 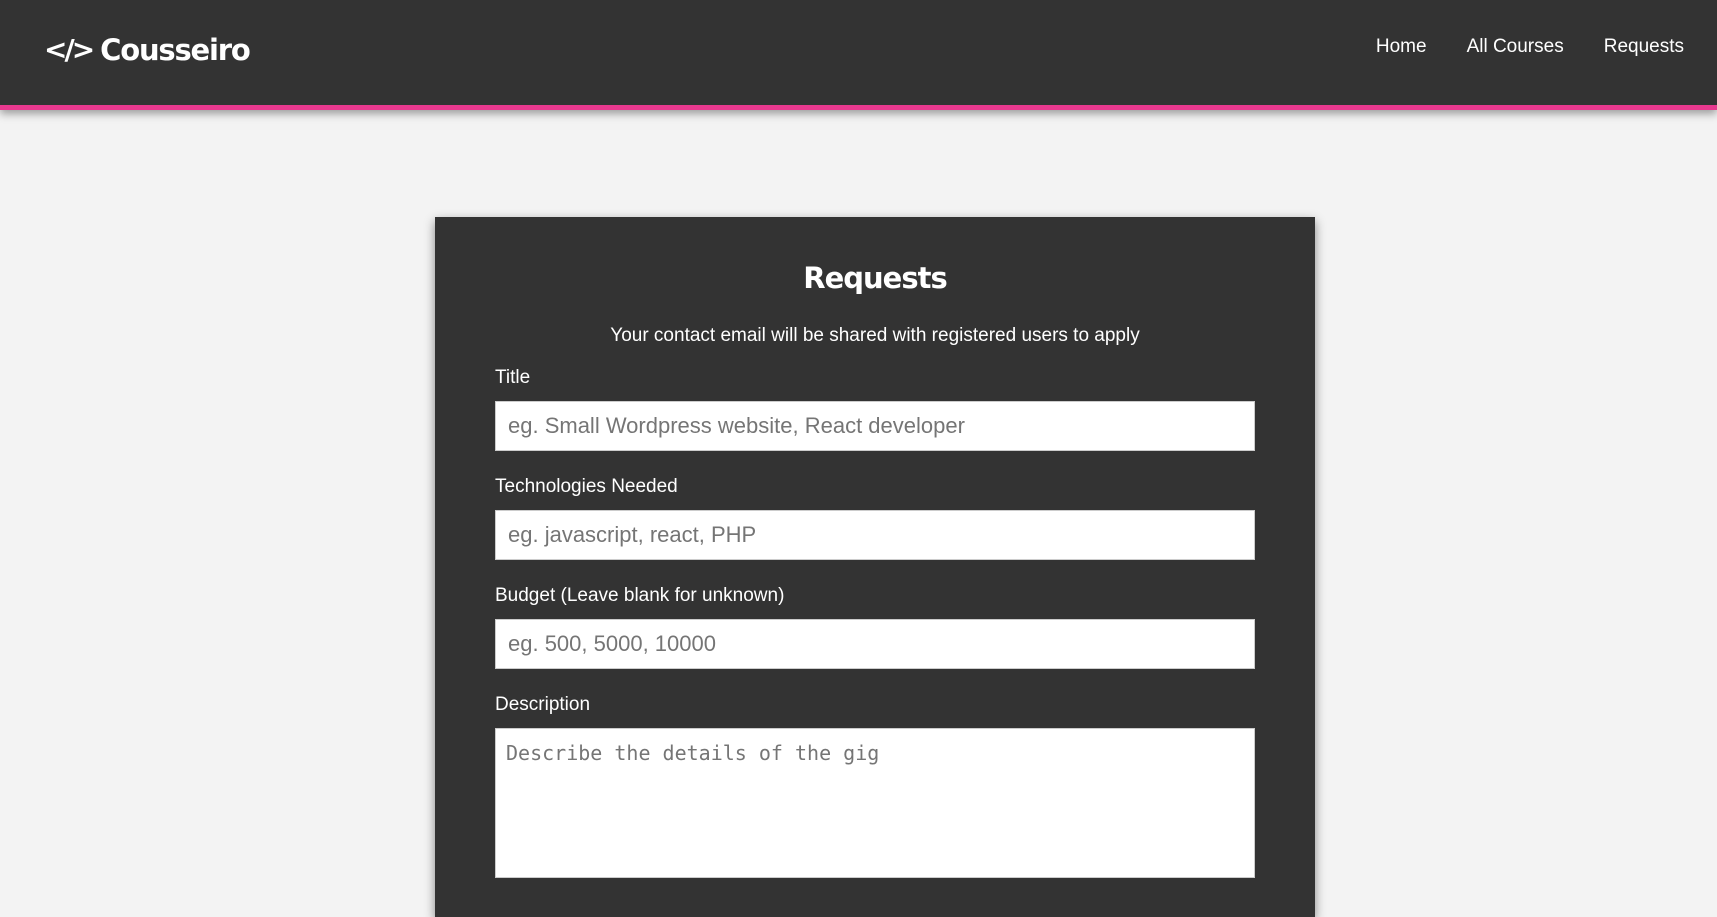 What do you see at coordinates (543, 704) in the screenshot?
I see `description-label: Description` at bounding box center [543, 704].